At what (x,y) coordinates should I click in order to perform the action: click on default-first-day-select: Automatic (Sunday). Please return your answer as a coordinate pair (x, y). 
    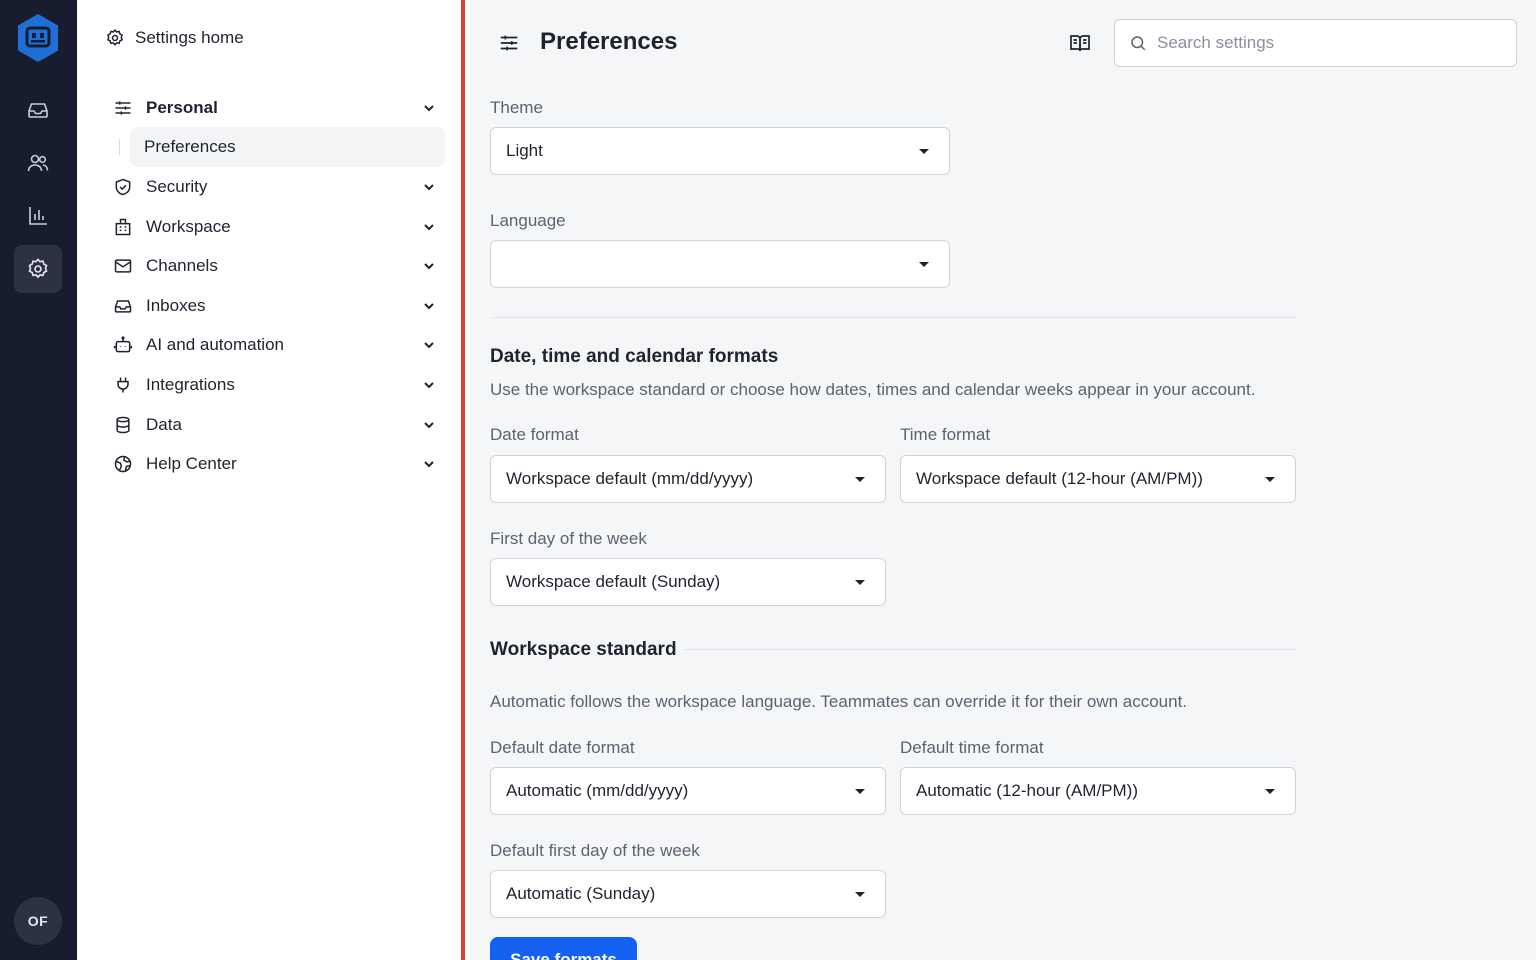
    Looking at the image, I should click on (688, 894).